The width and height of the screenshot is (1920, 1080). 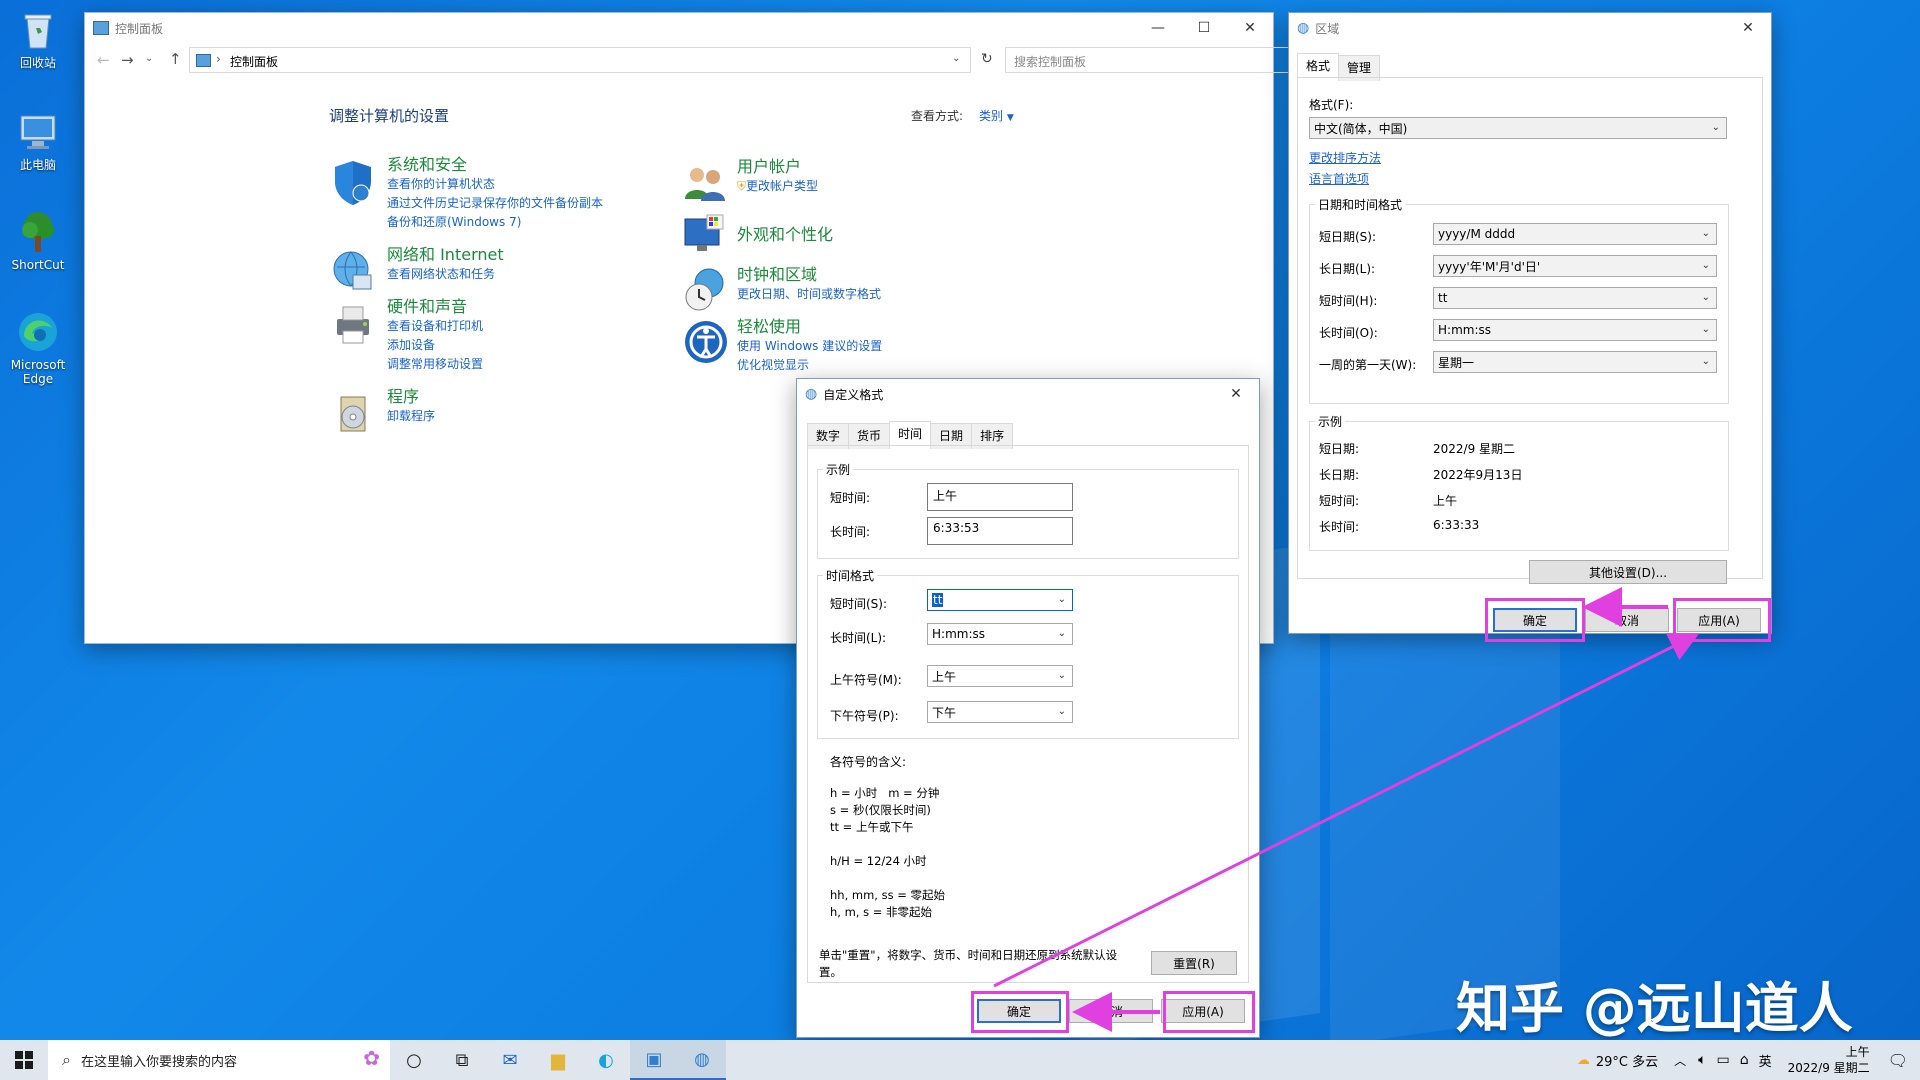 I want to click on control-panel-icon: ▣, so click(x=654, y=1059).